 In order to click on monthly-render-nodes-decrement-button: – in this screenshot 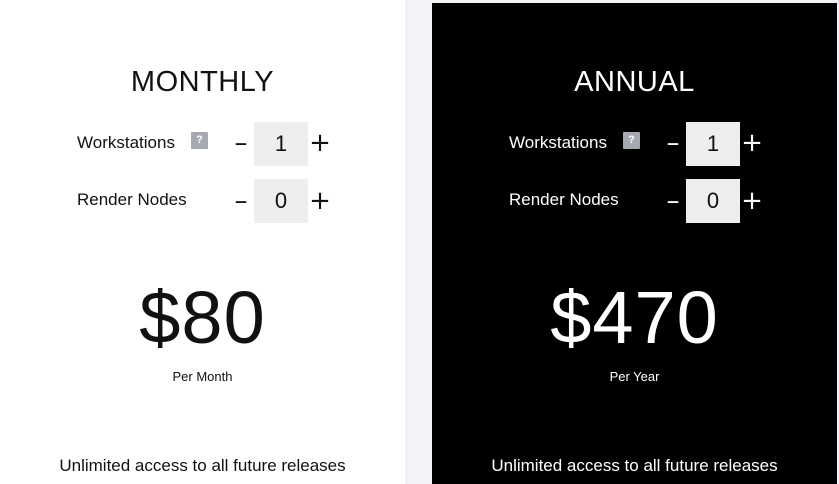, I will do `click(241, 201)`.